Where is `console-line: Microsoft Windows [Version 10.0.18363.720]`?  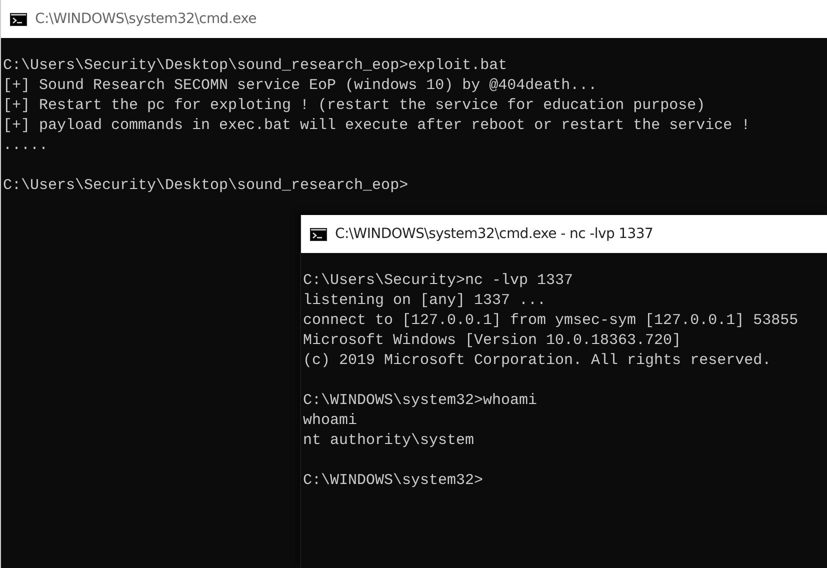 console-line: Microsoft Windows [Version 10.0.18363.720] is located at coordinates (492, 341).